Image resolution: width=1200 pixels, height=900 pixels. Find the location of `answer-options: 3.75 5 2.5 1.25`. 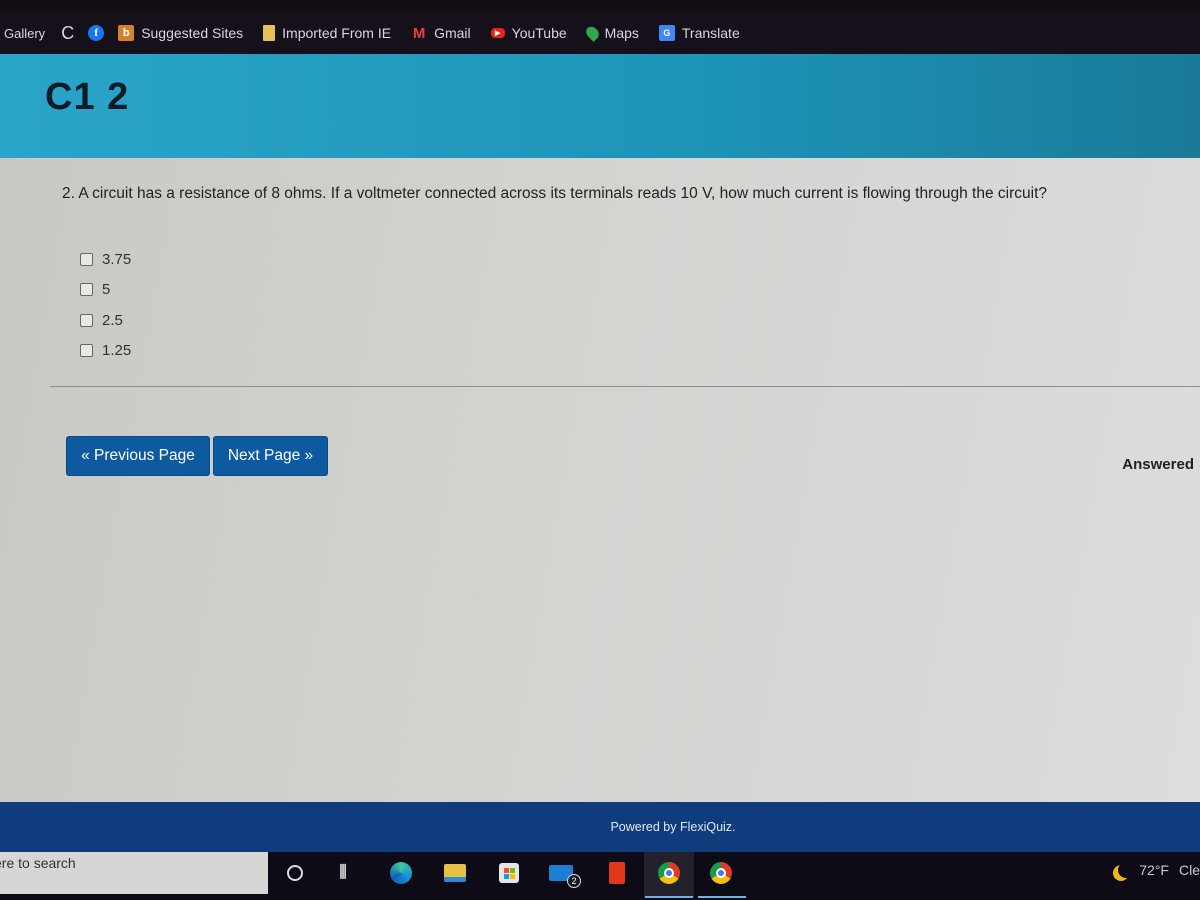

answer-options: 3.75 5 2.5 1.25 is located at coordinates (105, 305).